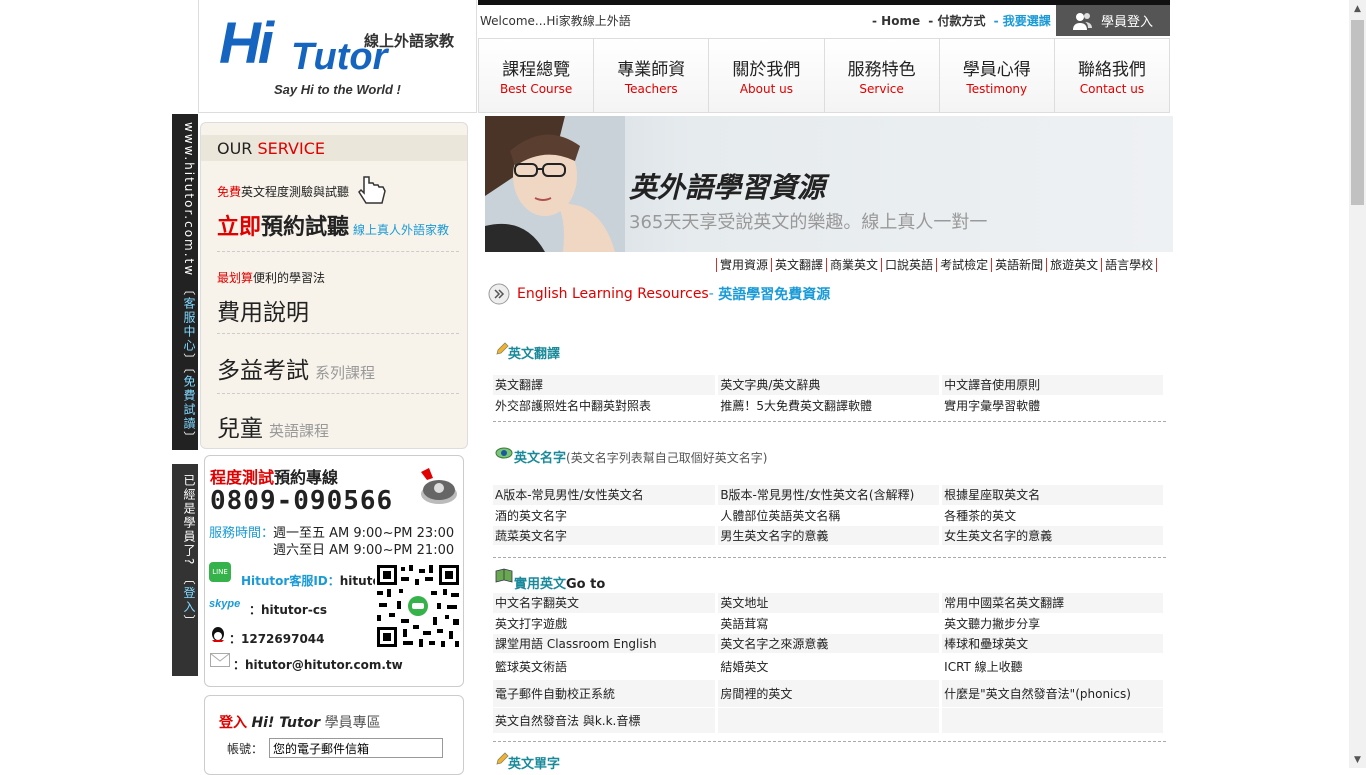  Describe the element at coordinates (896, 21) in the screenshot. I see `home-link: - Home` at that location.